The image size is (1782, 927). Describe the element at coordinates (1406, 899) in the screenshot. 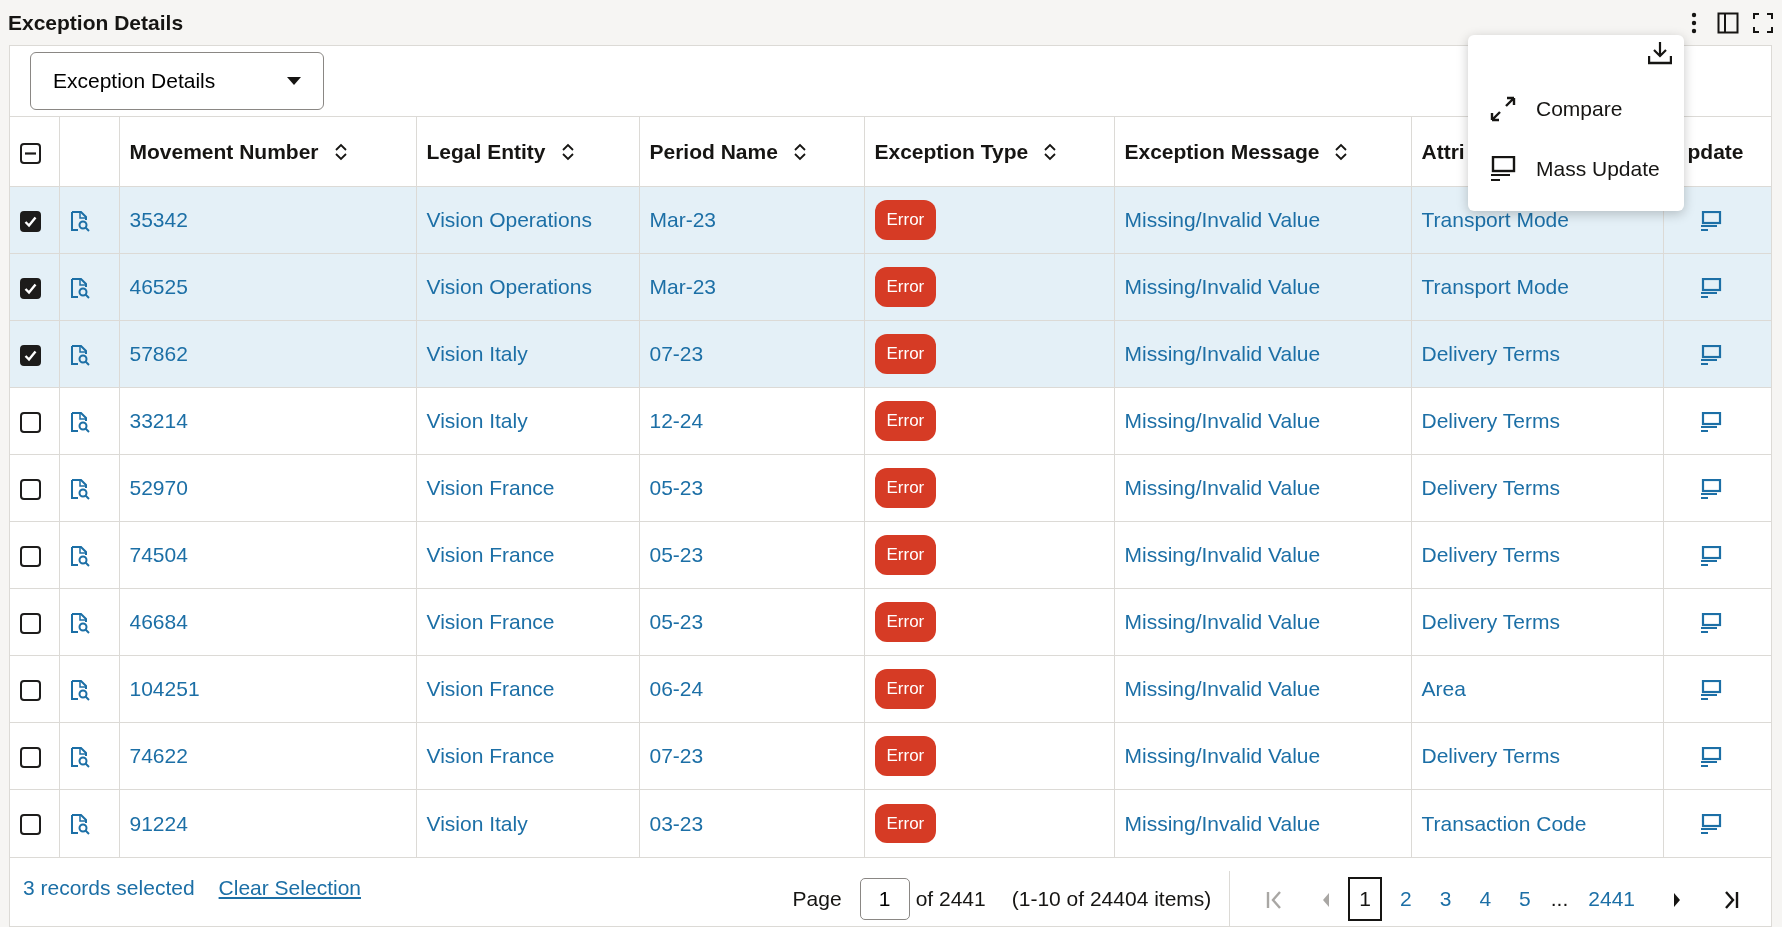

I see `page-number-button: 2` at that location.